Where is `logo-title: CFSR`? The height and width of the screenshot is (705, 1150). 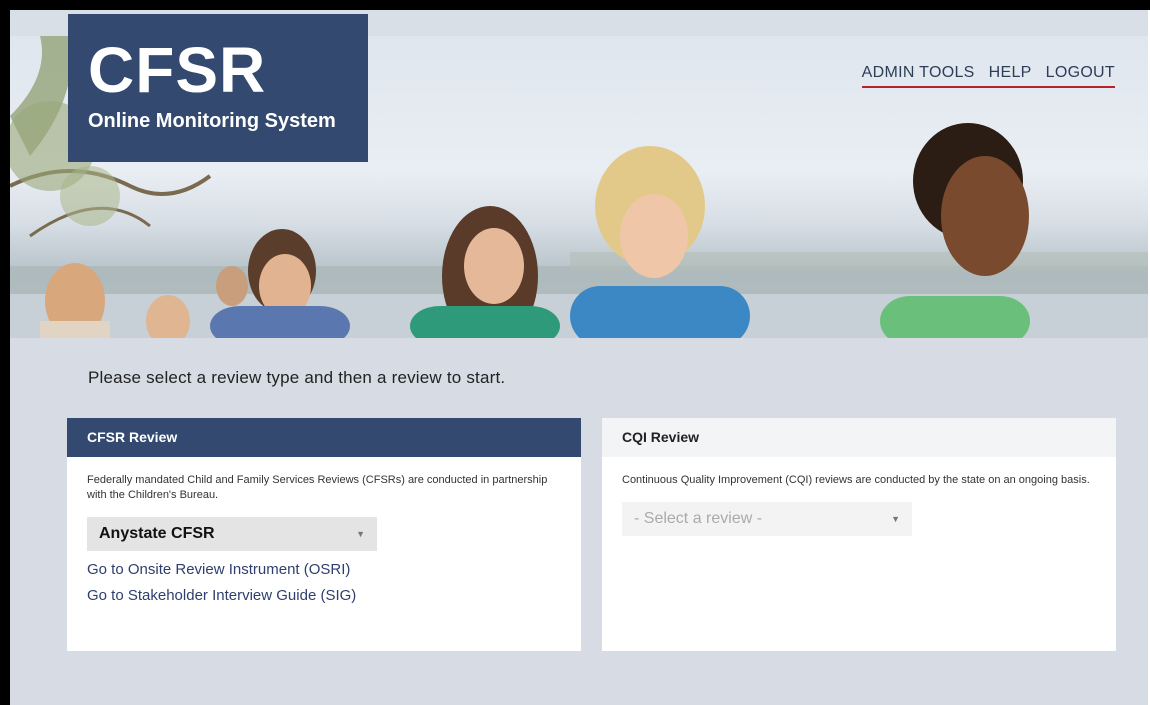
logo-title: CFSR is located at coordinates (177, 70).